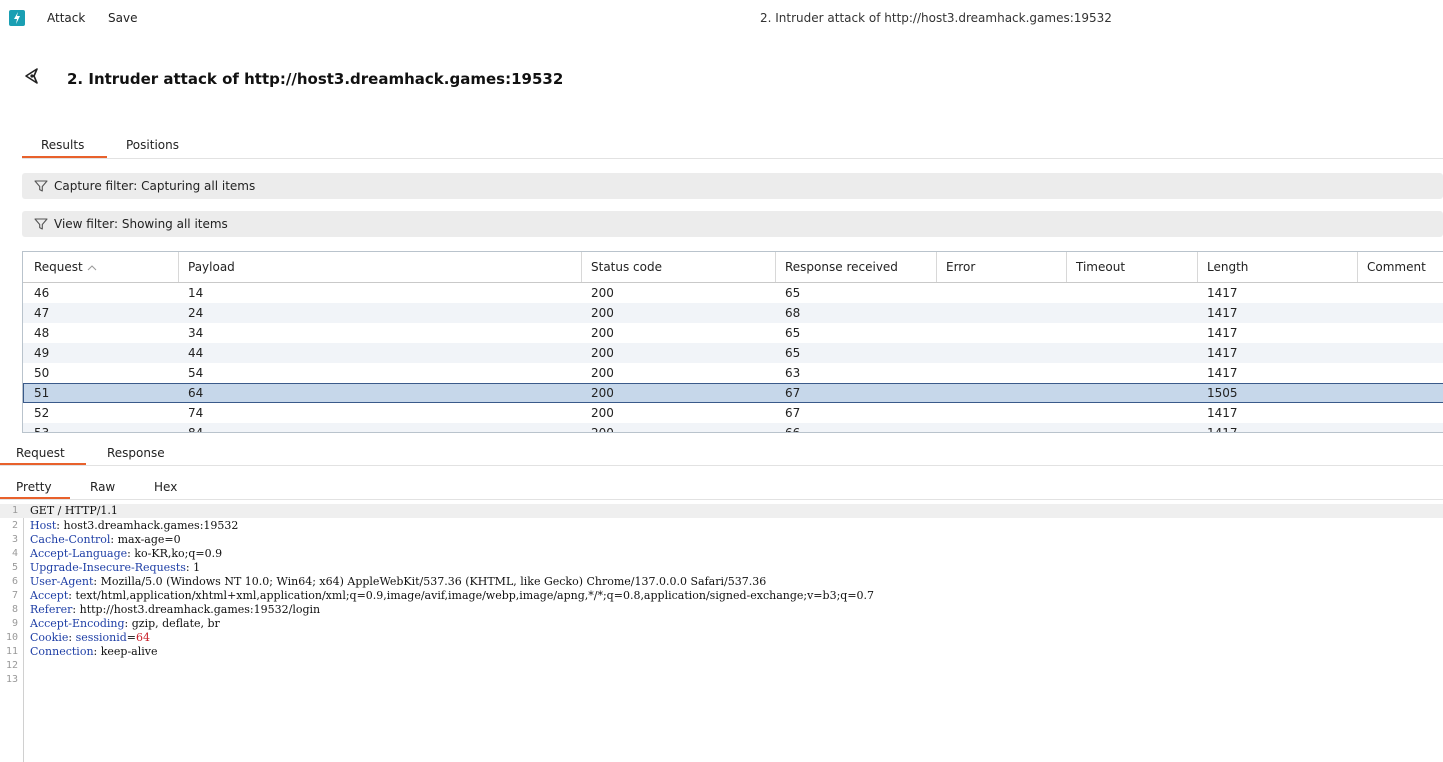 Image resolution: width=1443 pixels, height=762 pixels. I want to click on cell-request: 49, so click(42, 353).